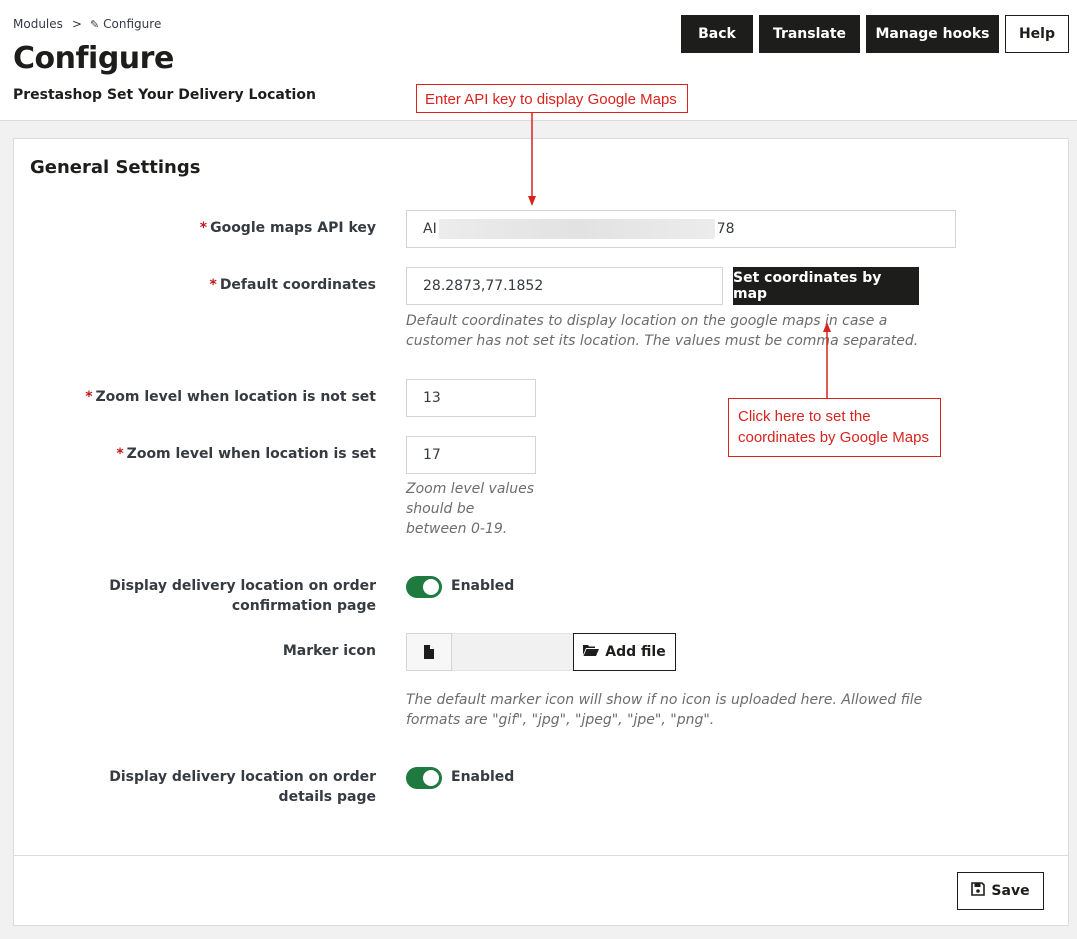 The height and width of the screenshot is (939, 1077). Describe the element at coordinates (932, 34) in the screenshot. I see `manage-hooks-button: Manage hooks` at that location.